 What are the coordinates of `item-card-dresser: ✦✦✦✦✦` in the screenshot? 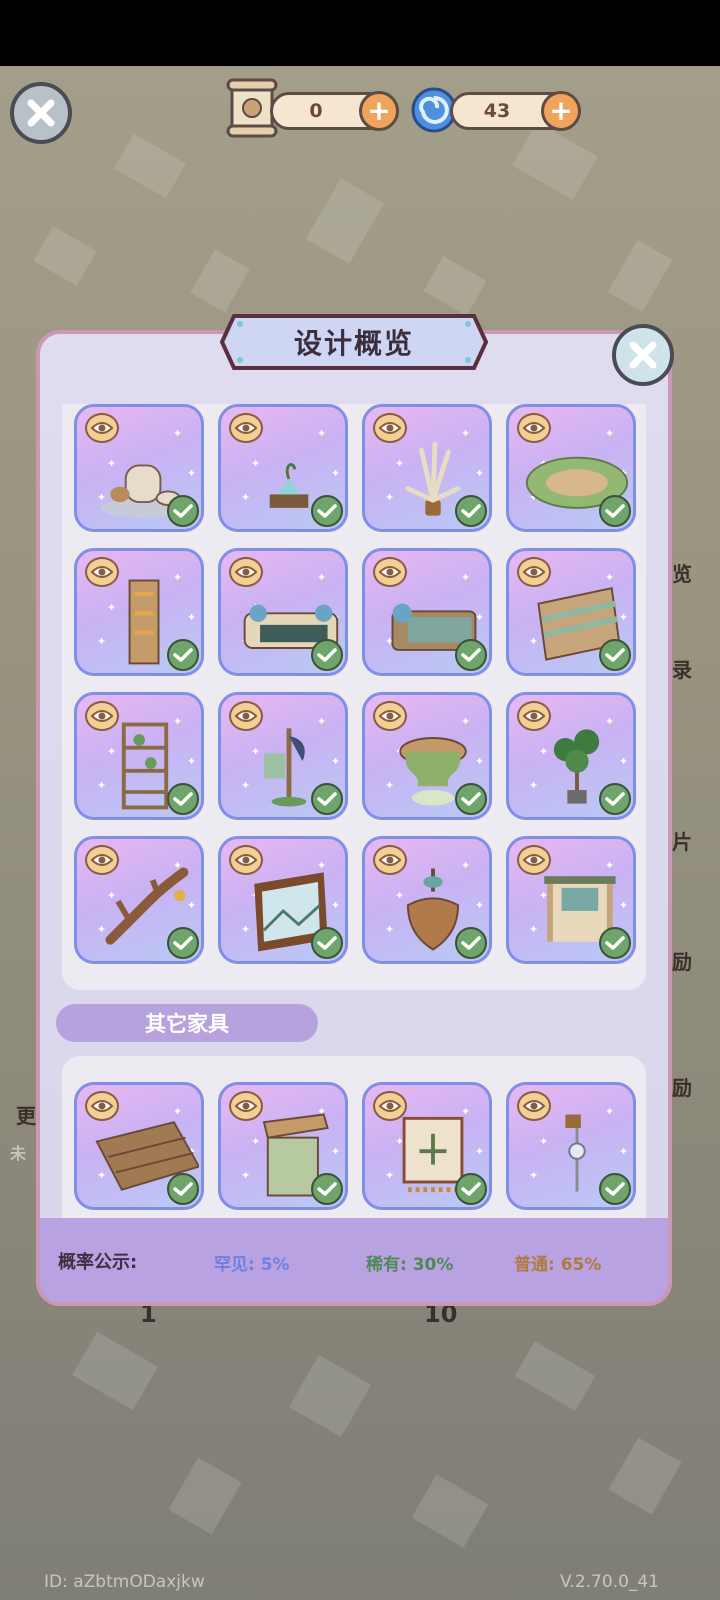 It's located at (571, 612).